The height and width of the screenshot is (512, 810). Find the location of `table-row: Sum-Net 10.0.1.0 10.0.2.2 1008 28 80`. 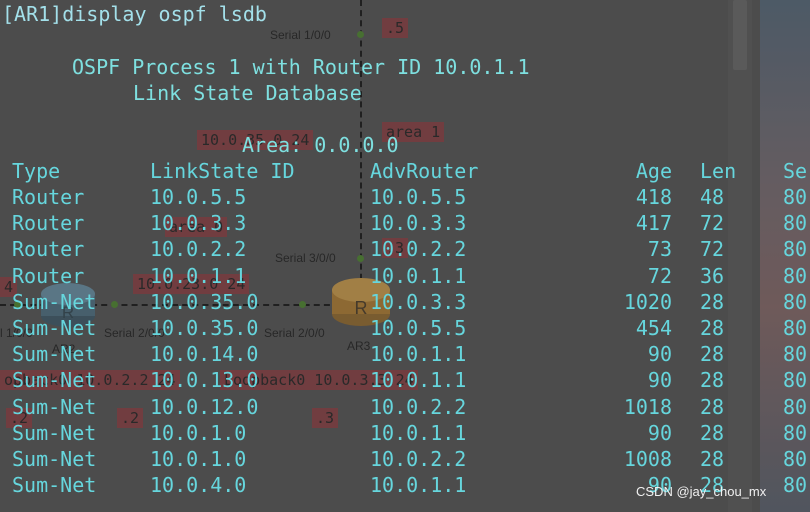

table-row: Sum-Net 10.0.1.0 10.0.2.2 1008 28 80 is located at coordinates (405, 459).